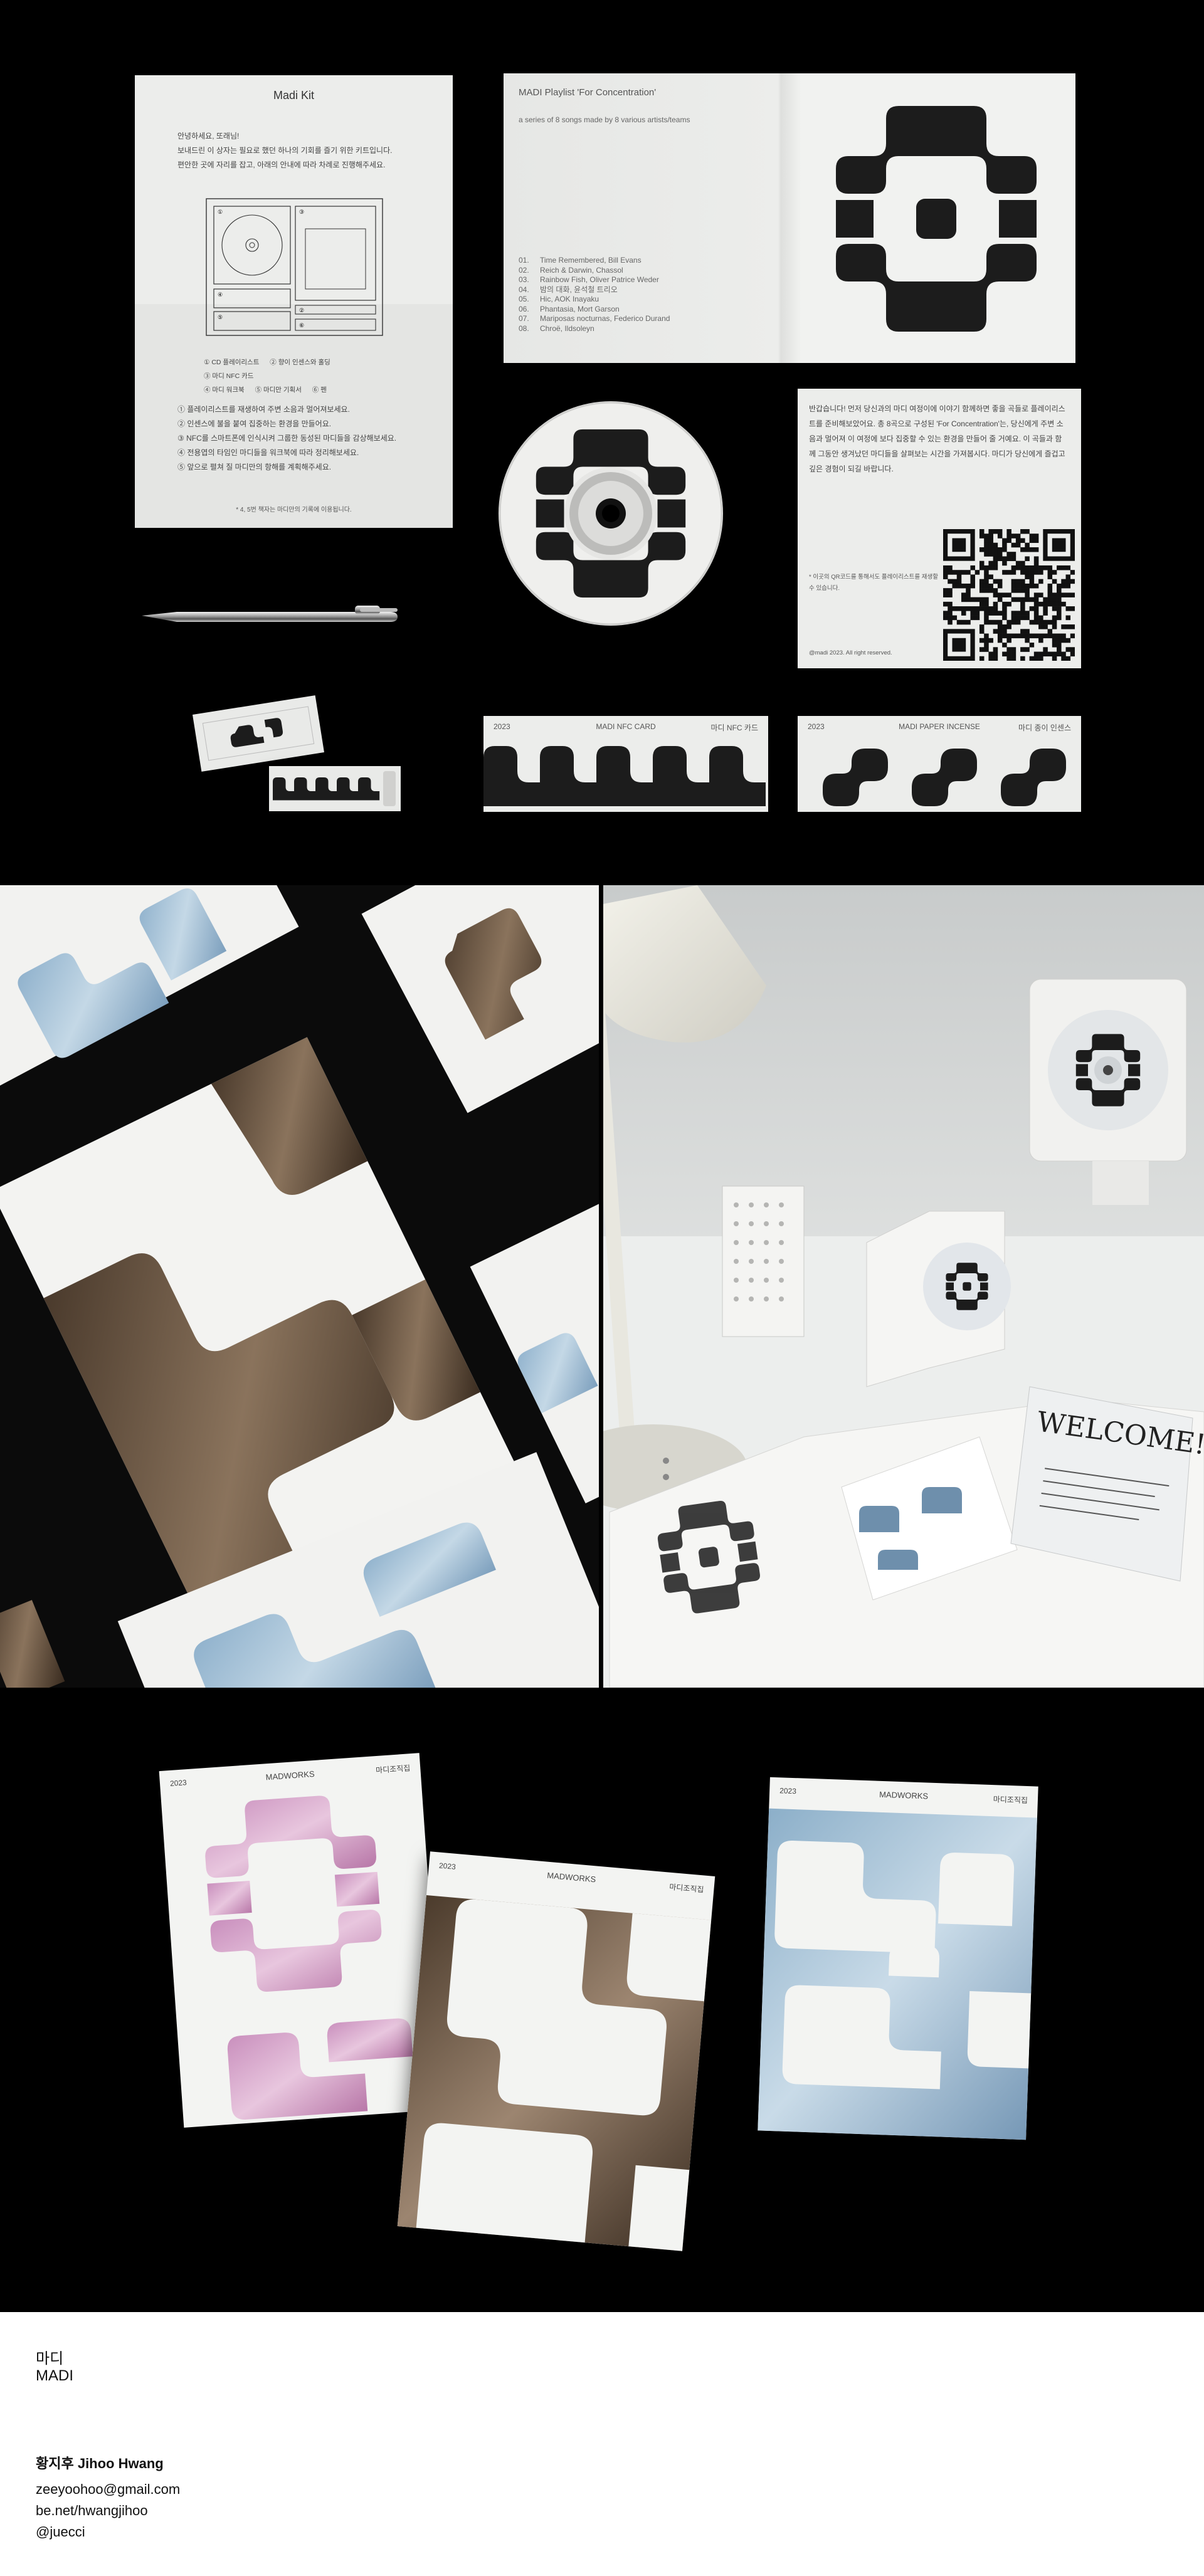 The height and width of the screenshot is (2576, 1204). What do you see at coordinates (232, 362) in the screenshot?
I see `legend-item: ① CD 플레이리스트` at bounding box center [232, 362].